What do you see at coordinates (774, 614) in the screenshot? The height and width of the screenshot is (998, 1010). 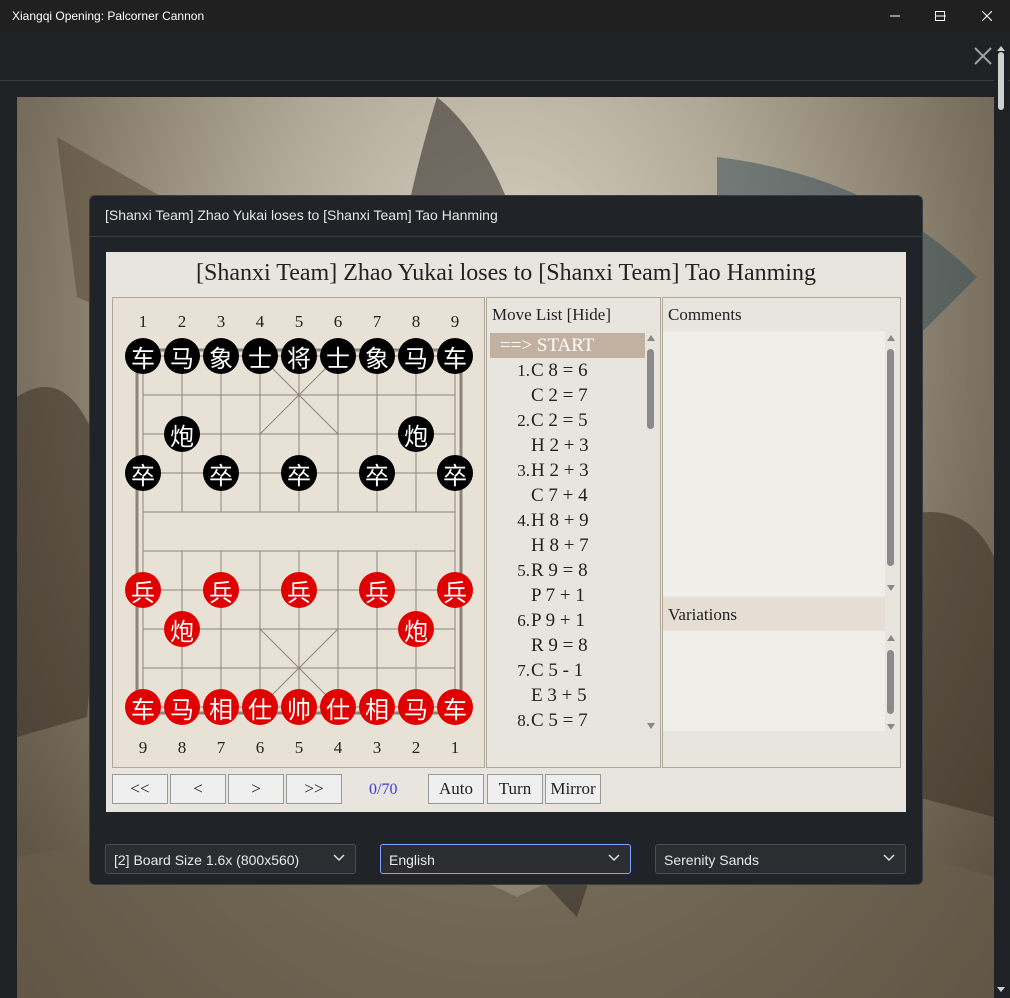 I see `variations-header-bar: Variations` at bounding box center [774, 614].